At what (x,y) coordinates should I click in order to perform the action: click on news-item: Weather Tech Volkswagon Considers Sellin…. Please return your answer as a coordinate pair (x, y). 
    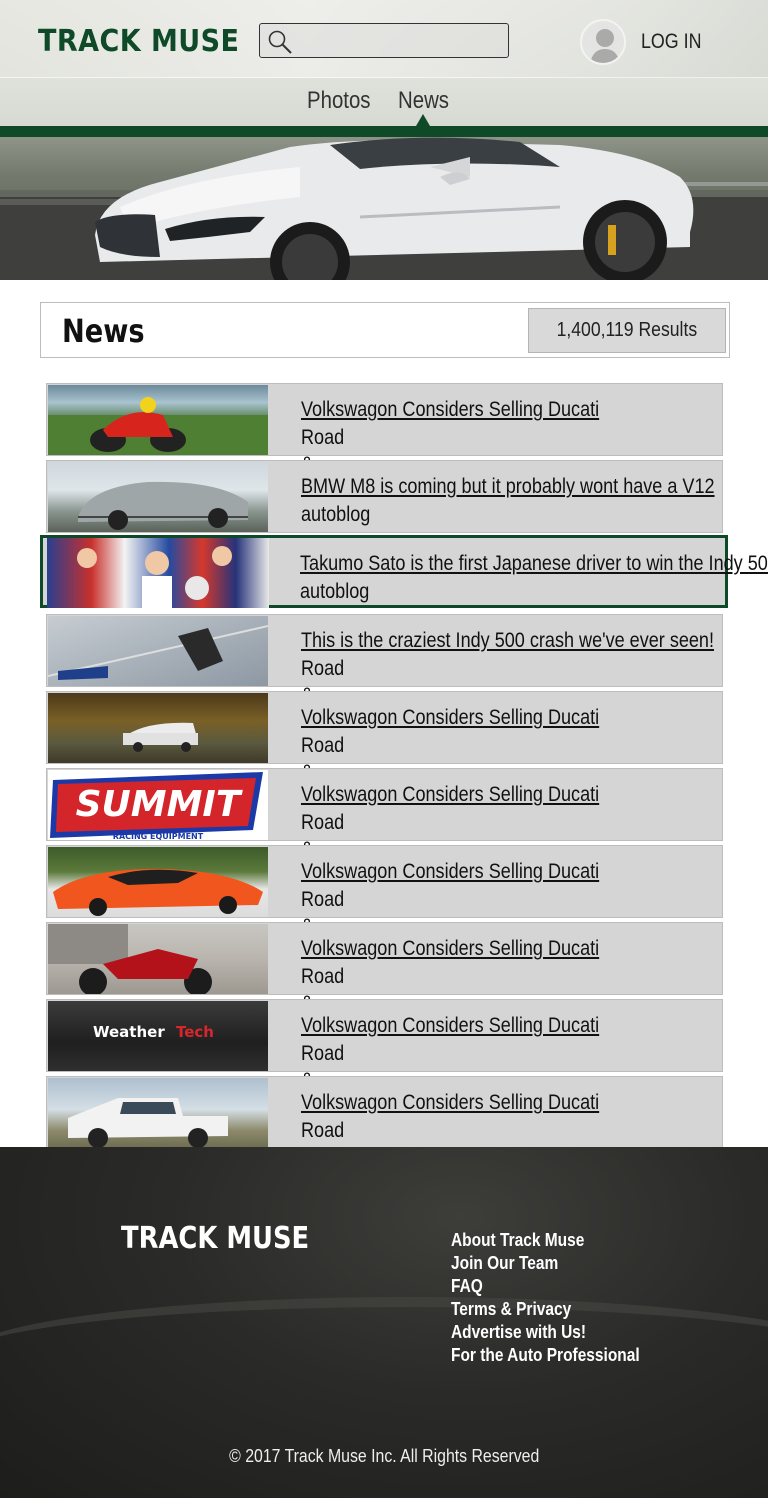
    Looking at the image, I should click on (384, 1059).